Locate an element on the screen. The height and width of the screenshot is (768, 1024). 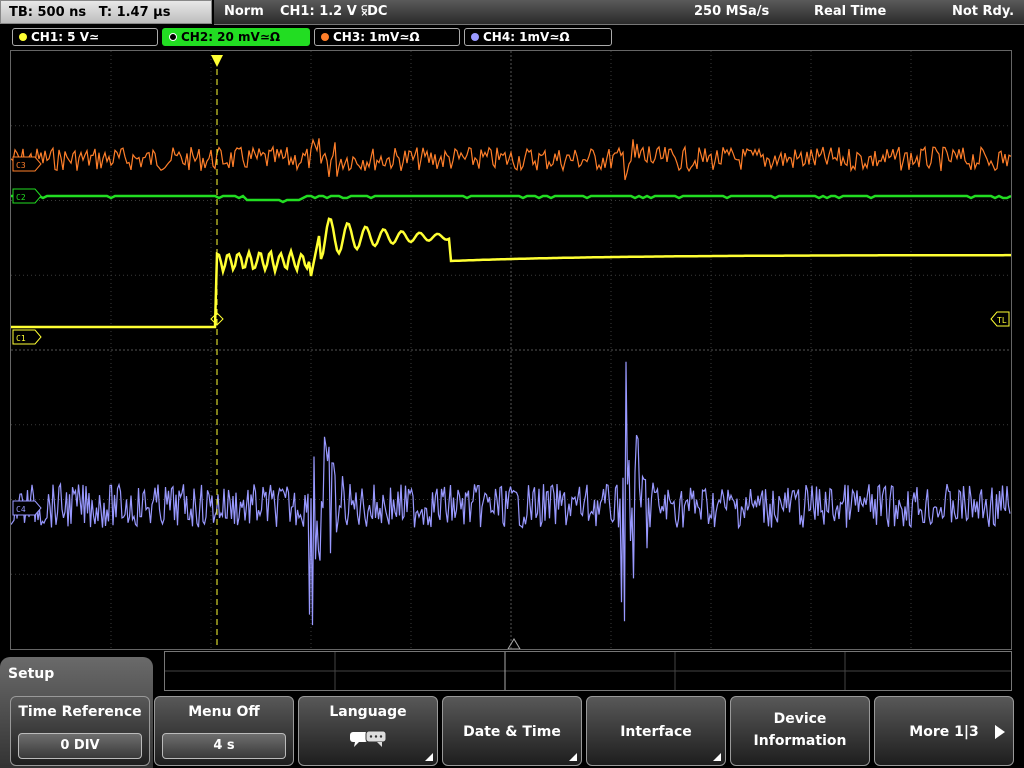
zoom-overview-canvas is located at coordinates (588, 671).